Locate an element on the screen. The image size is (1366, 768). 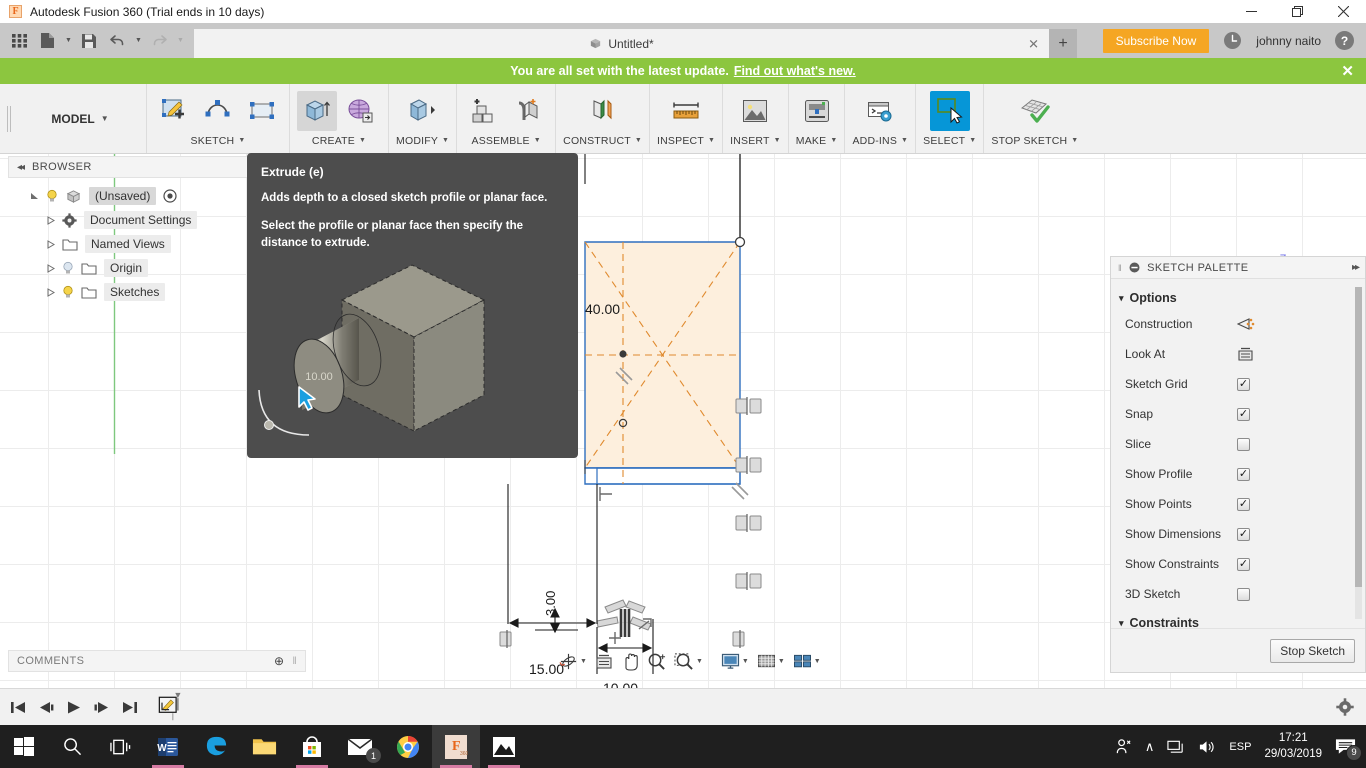
panel-inspect-label: INSPECT ▼ is located at coordinates (686, 141).